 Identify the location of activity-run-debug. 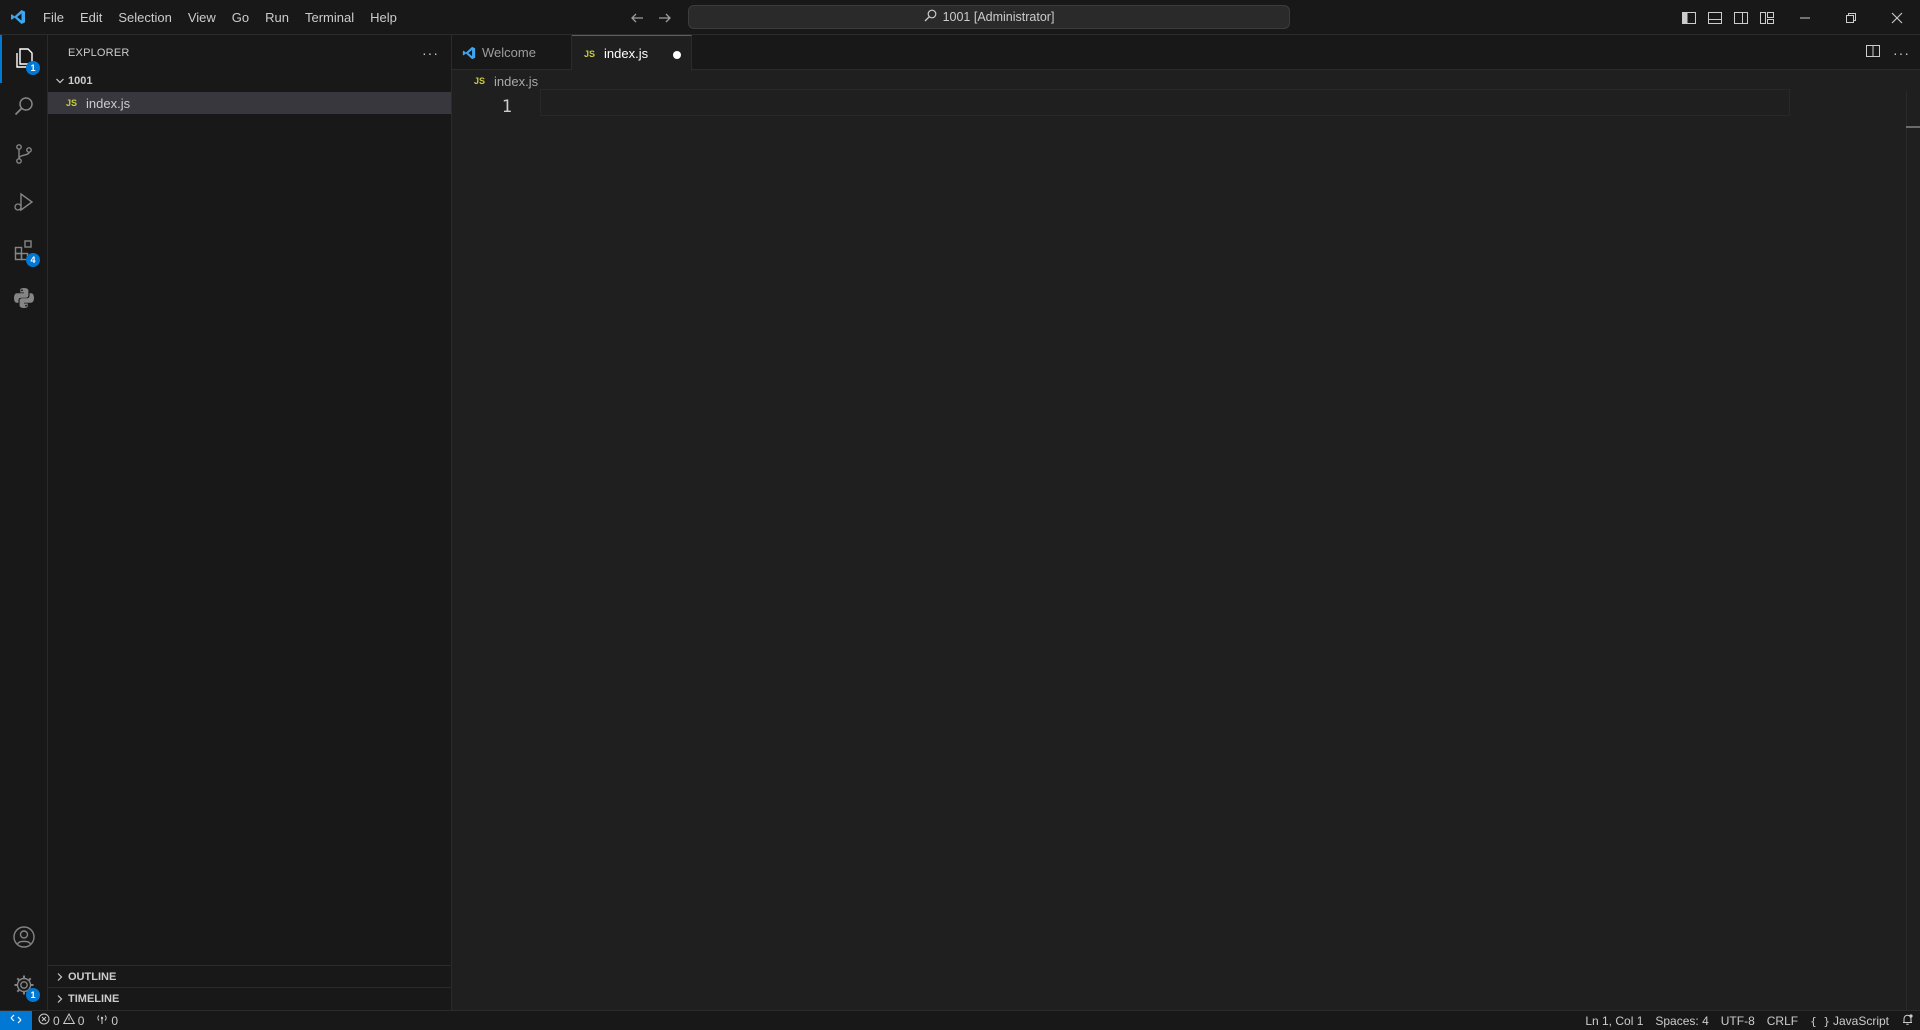
(24, 203).